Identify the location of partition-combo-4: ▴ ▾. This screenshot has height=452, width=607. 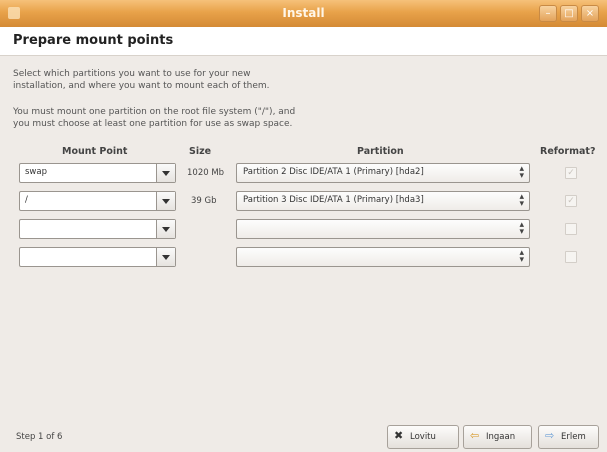
(383, 257).